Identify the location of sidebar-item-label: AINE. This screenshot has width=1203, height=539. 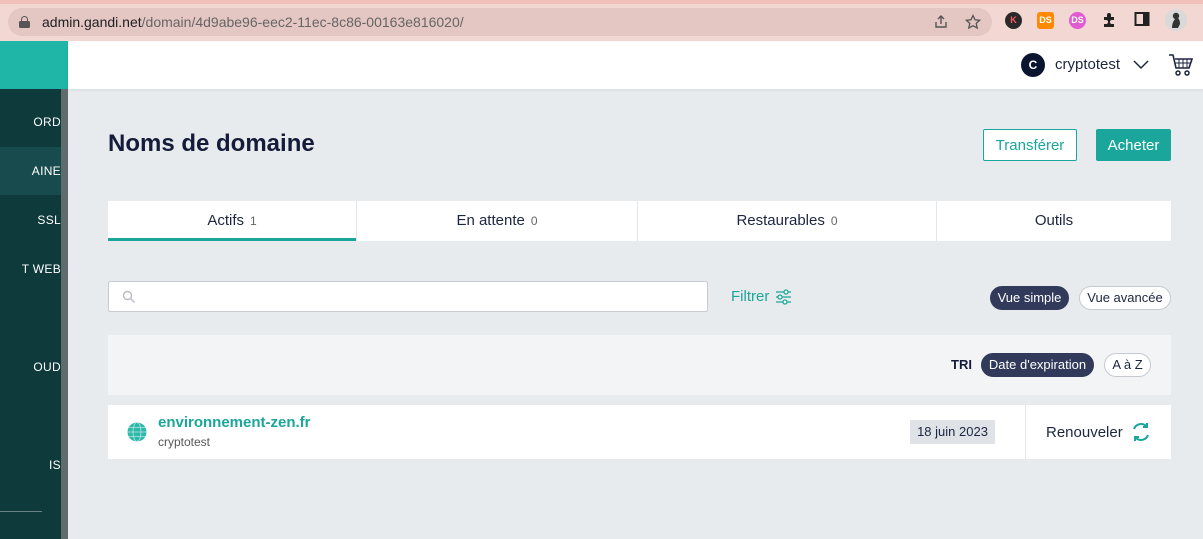
(46, 171).